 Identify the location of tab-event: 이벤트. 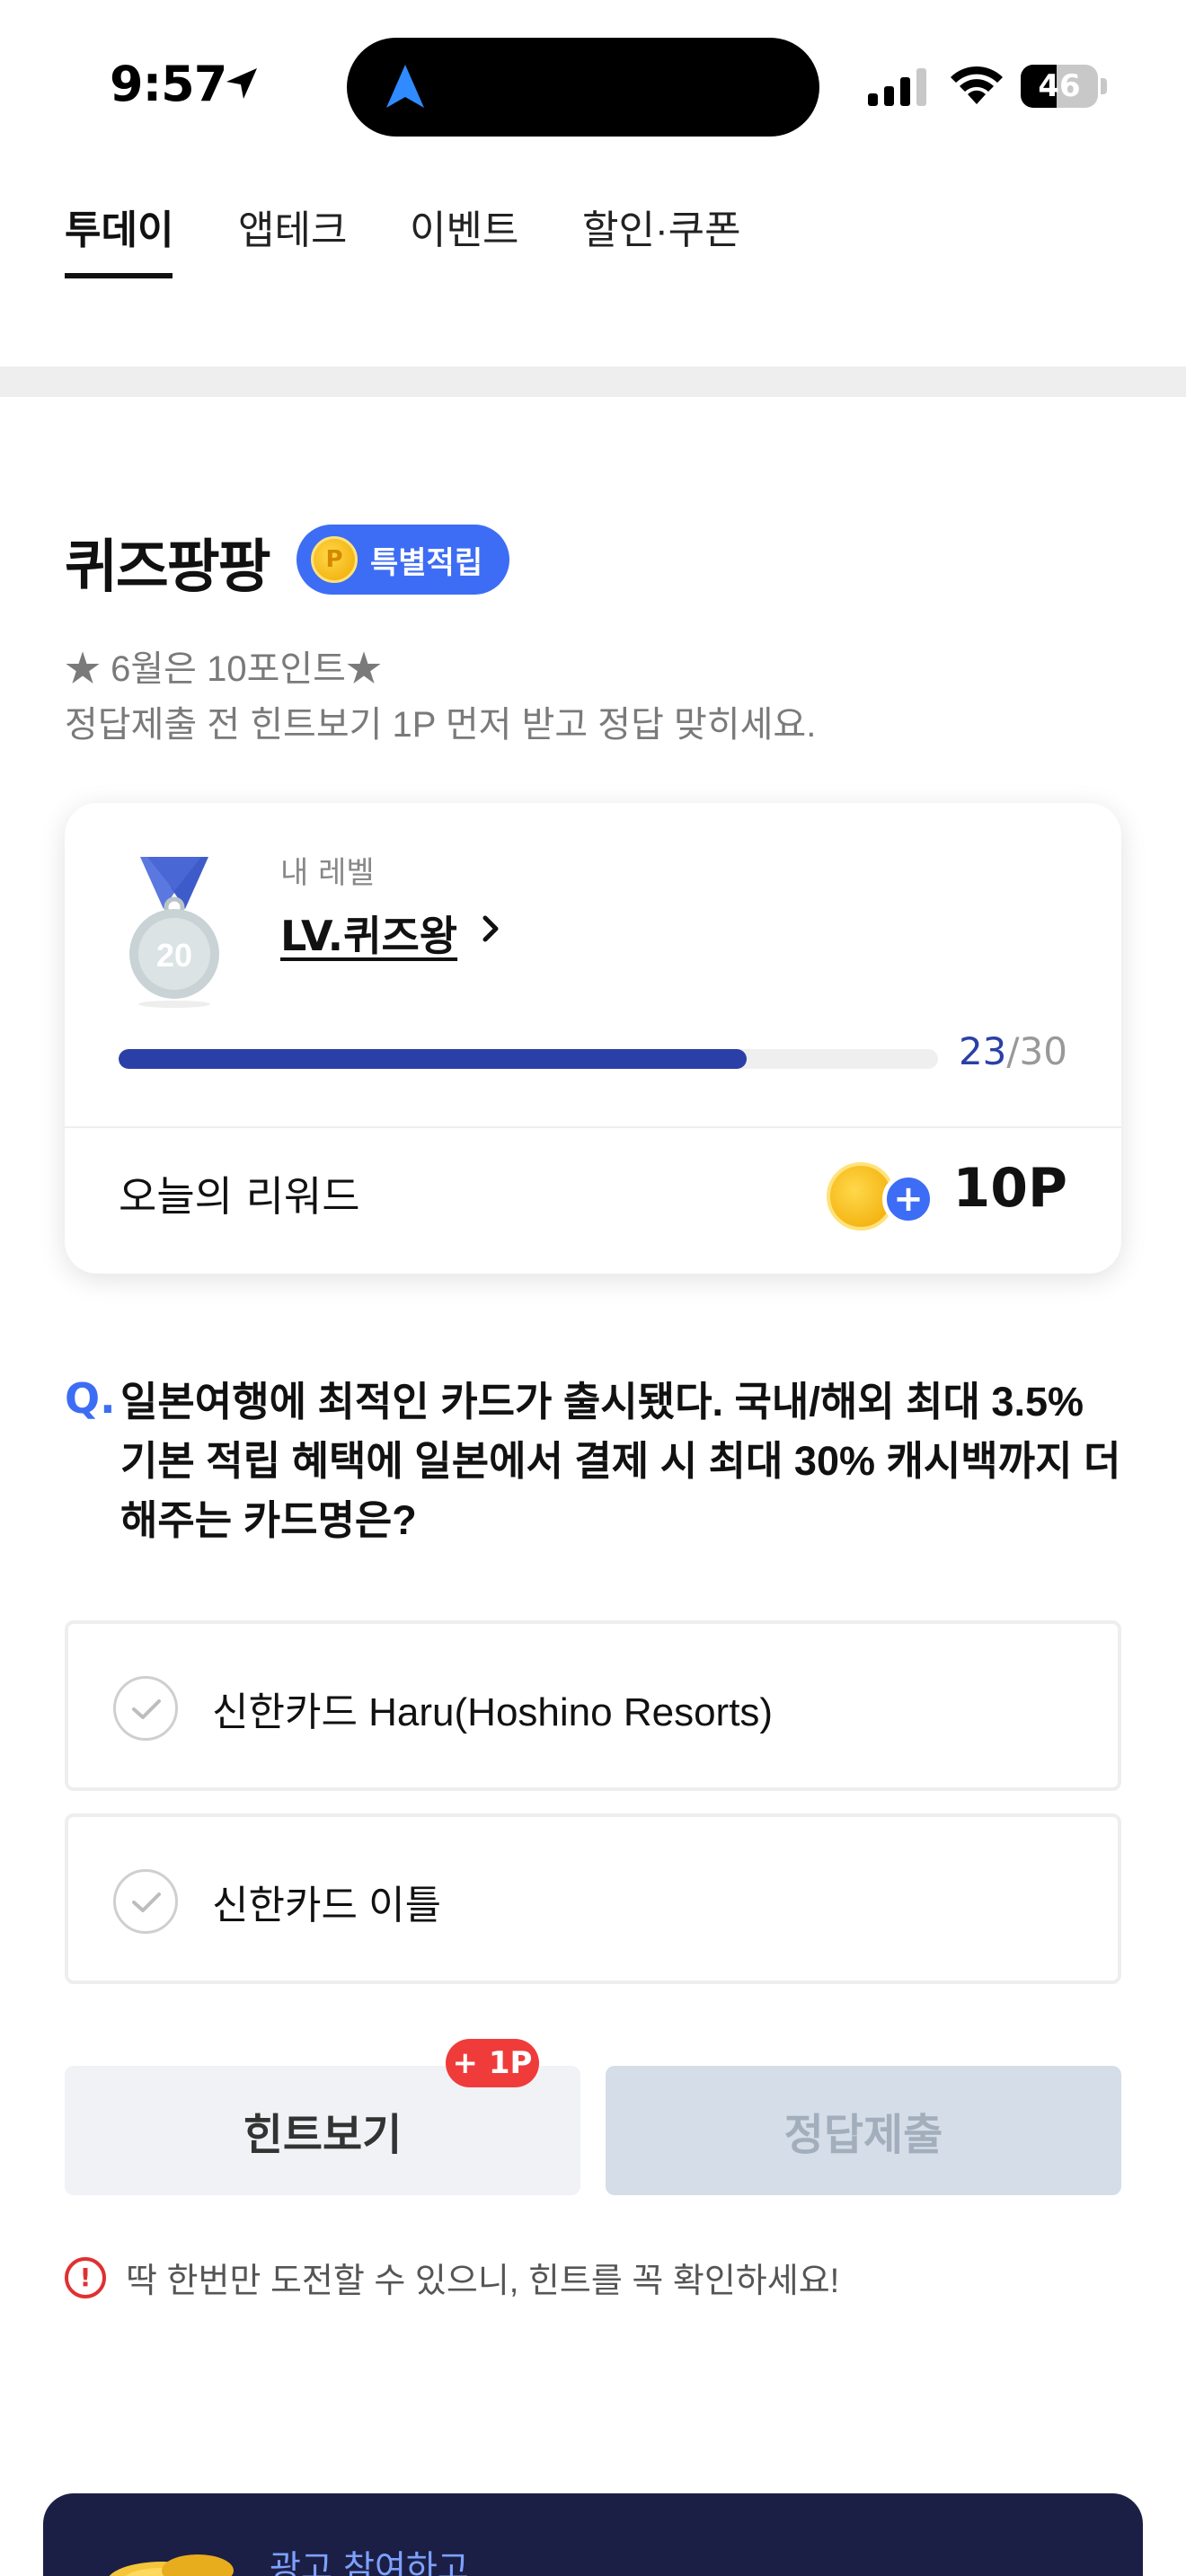
(464, 226).